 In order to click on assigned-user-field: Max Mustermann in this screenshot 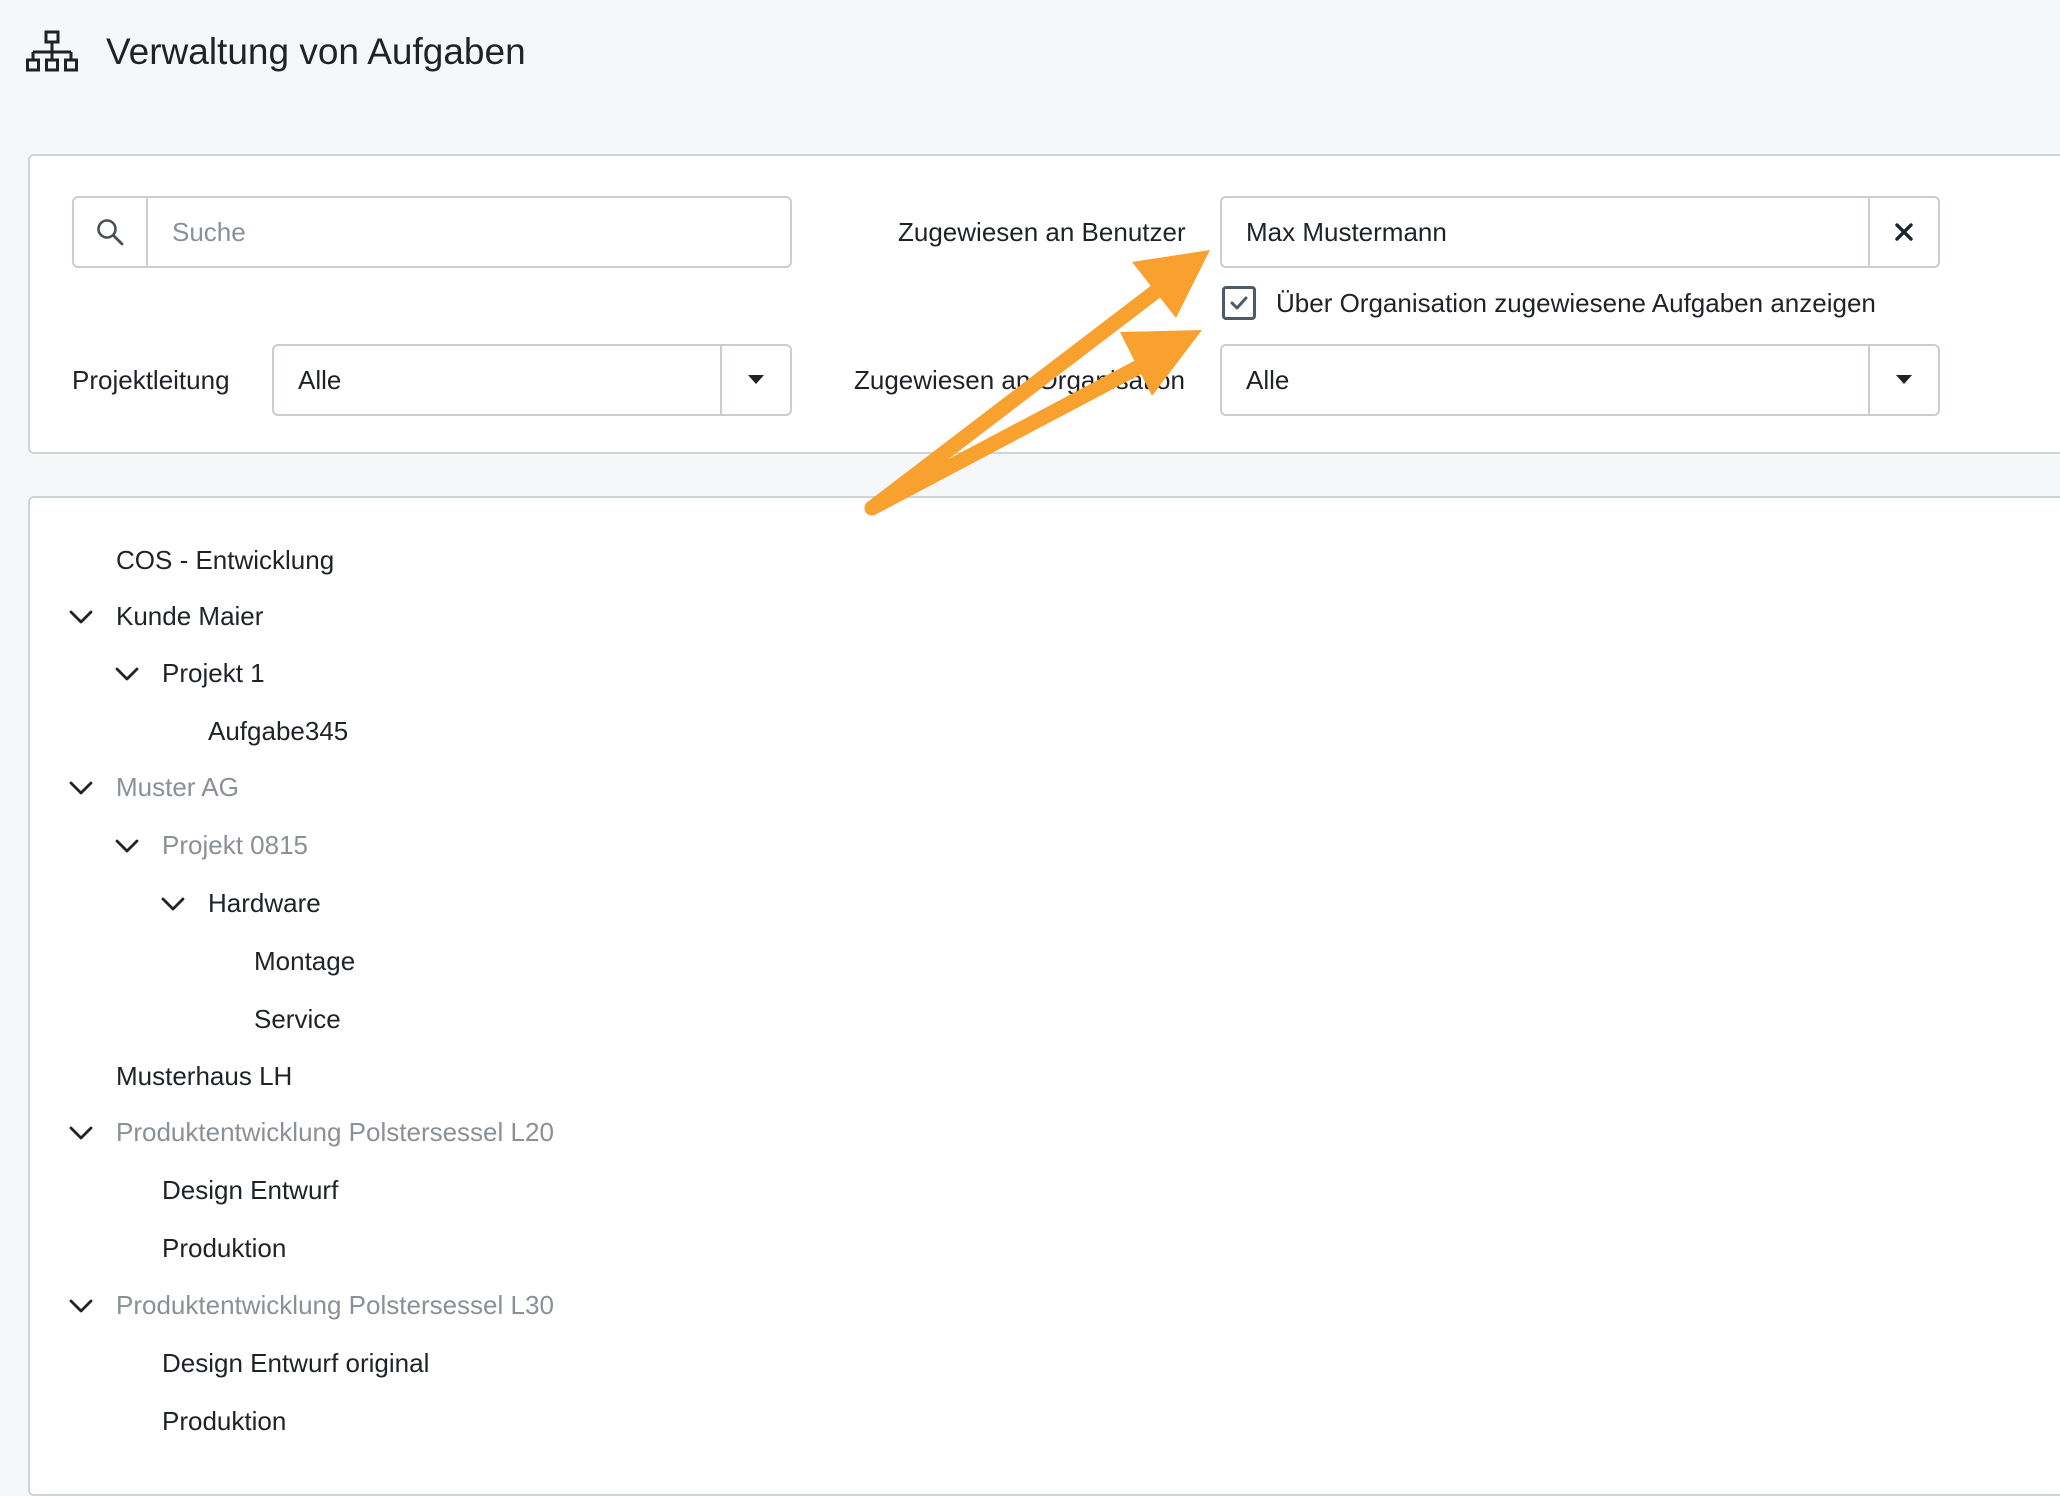, I will do `click(1580, 232)`.